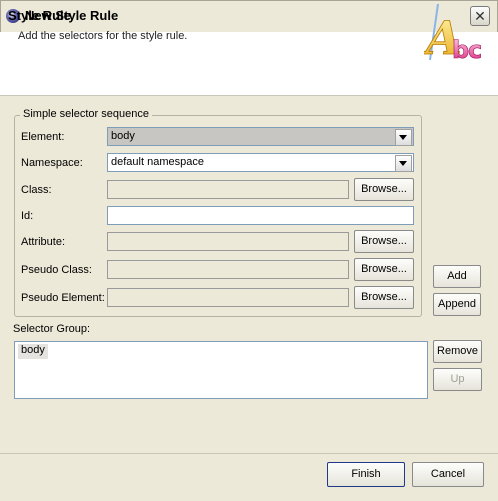  Describe the element at coordinates (460, 49) in the screenshot. I see `logo-letter-b: b` at that location.